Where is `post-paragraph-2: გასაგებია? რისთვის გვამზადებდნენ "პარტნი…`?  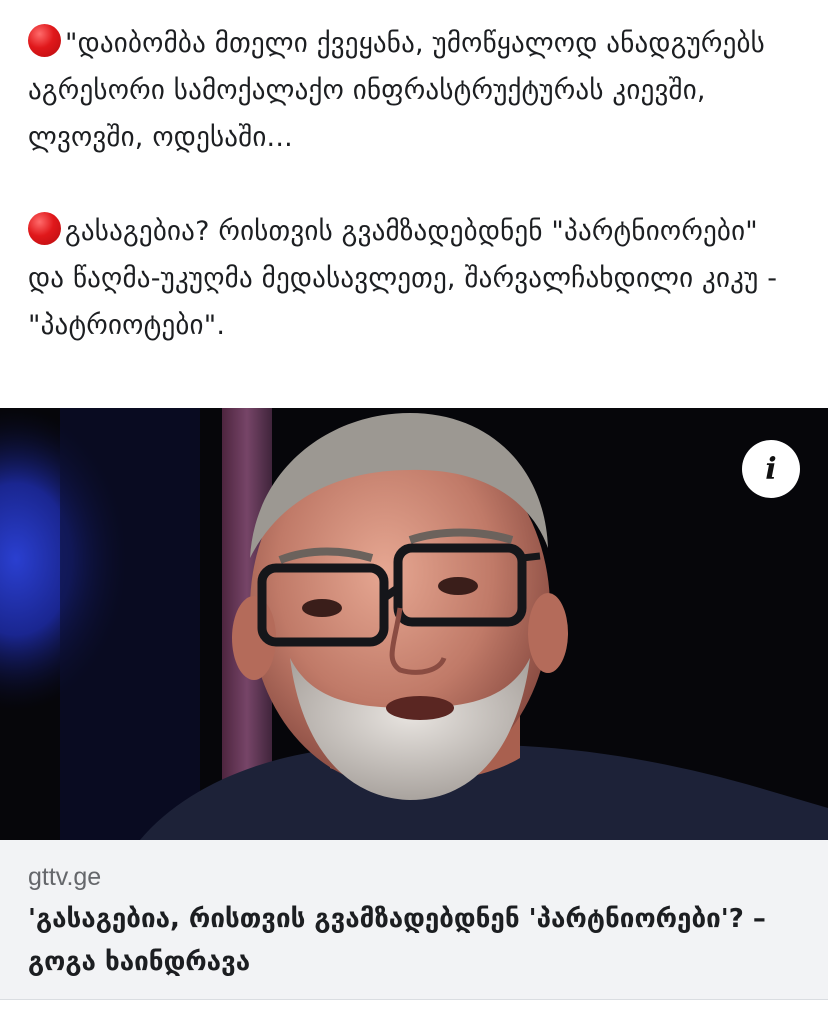 post-paragraph-2: გასაგებია? რისთვის გვამზადებდნენ "პარტნი… is located at coordinates (414, 278).